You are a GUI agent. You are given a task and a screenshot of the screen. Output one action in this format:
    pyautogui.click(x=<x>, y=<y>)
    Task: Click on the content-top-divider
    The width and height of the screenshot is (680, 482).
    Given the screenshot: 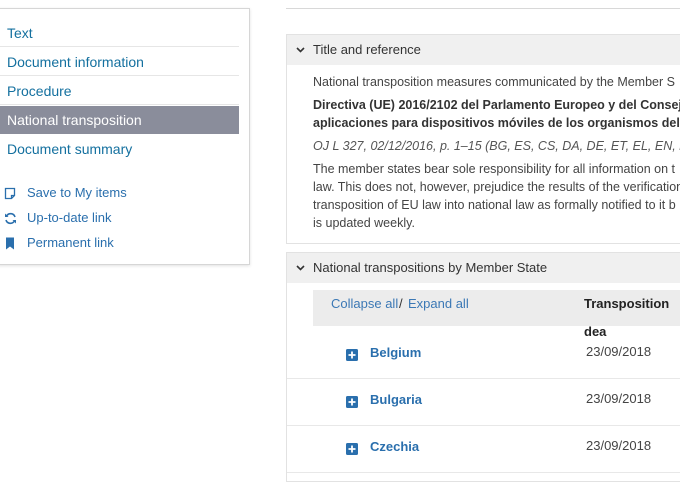 What is the action you would take?
    pyautogui.click(x=483, y=8)
    